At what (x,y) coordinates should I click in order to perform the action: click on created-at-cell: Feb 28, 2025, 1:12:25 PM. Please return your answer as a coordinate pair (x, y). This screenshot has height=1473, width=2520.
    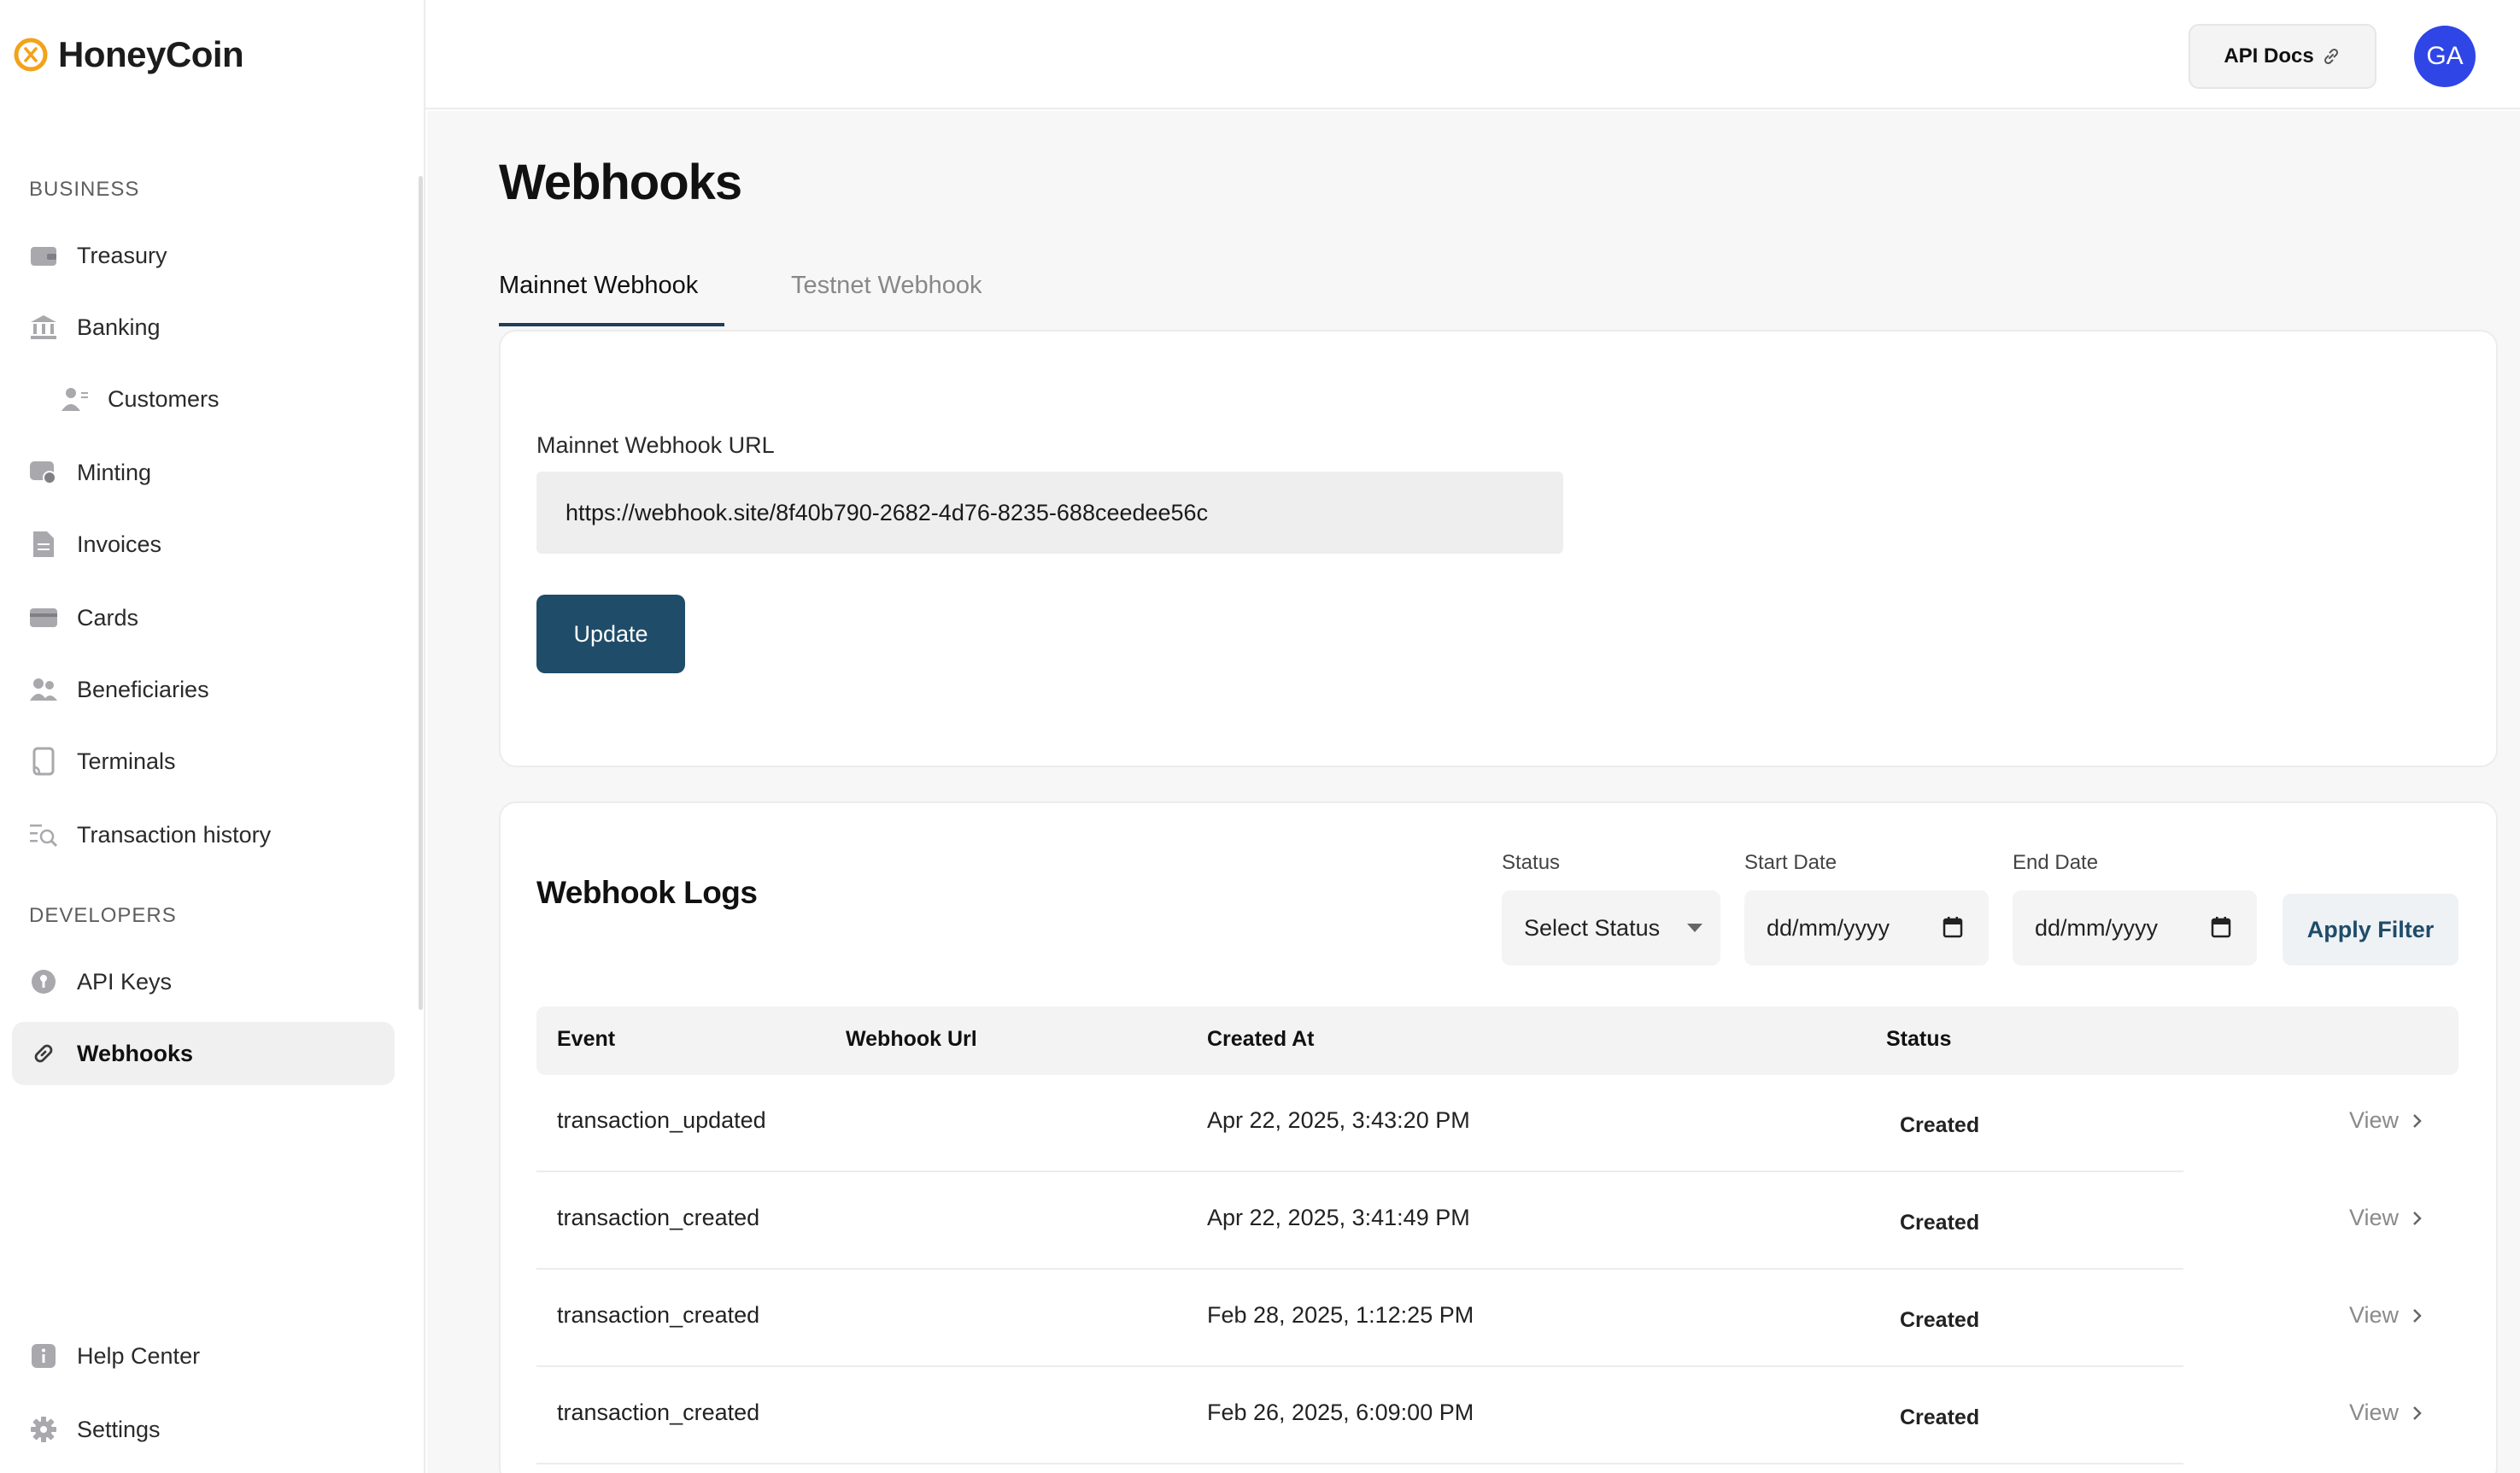
    Looking at the image, I should click on (1340, 1315).